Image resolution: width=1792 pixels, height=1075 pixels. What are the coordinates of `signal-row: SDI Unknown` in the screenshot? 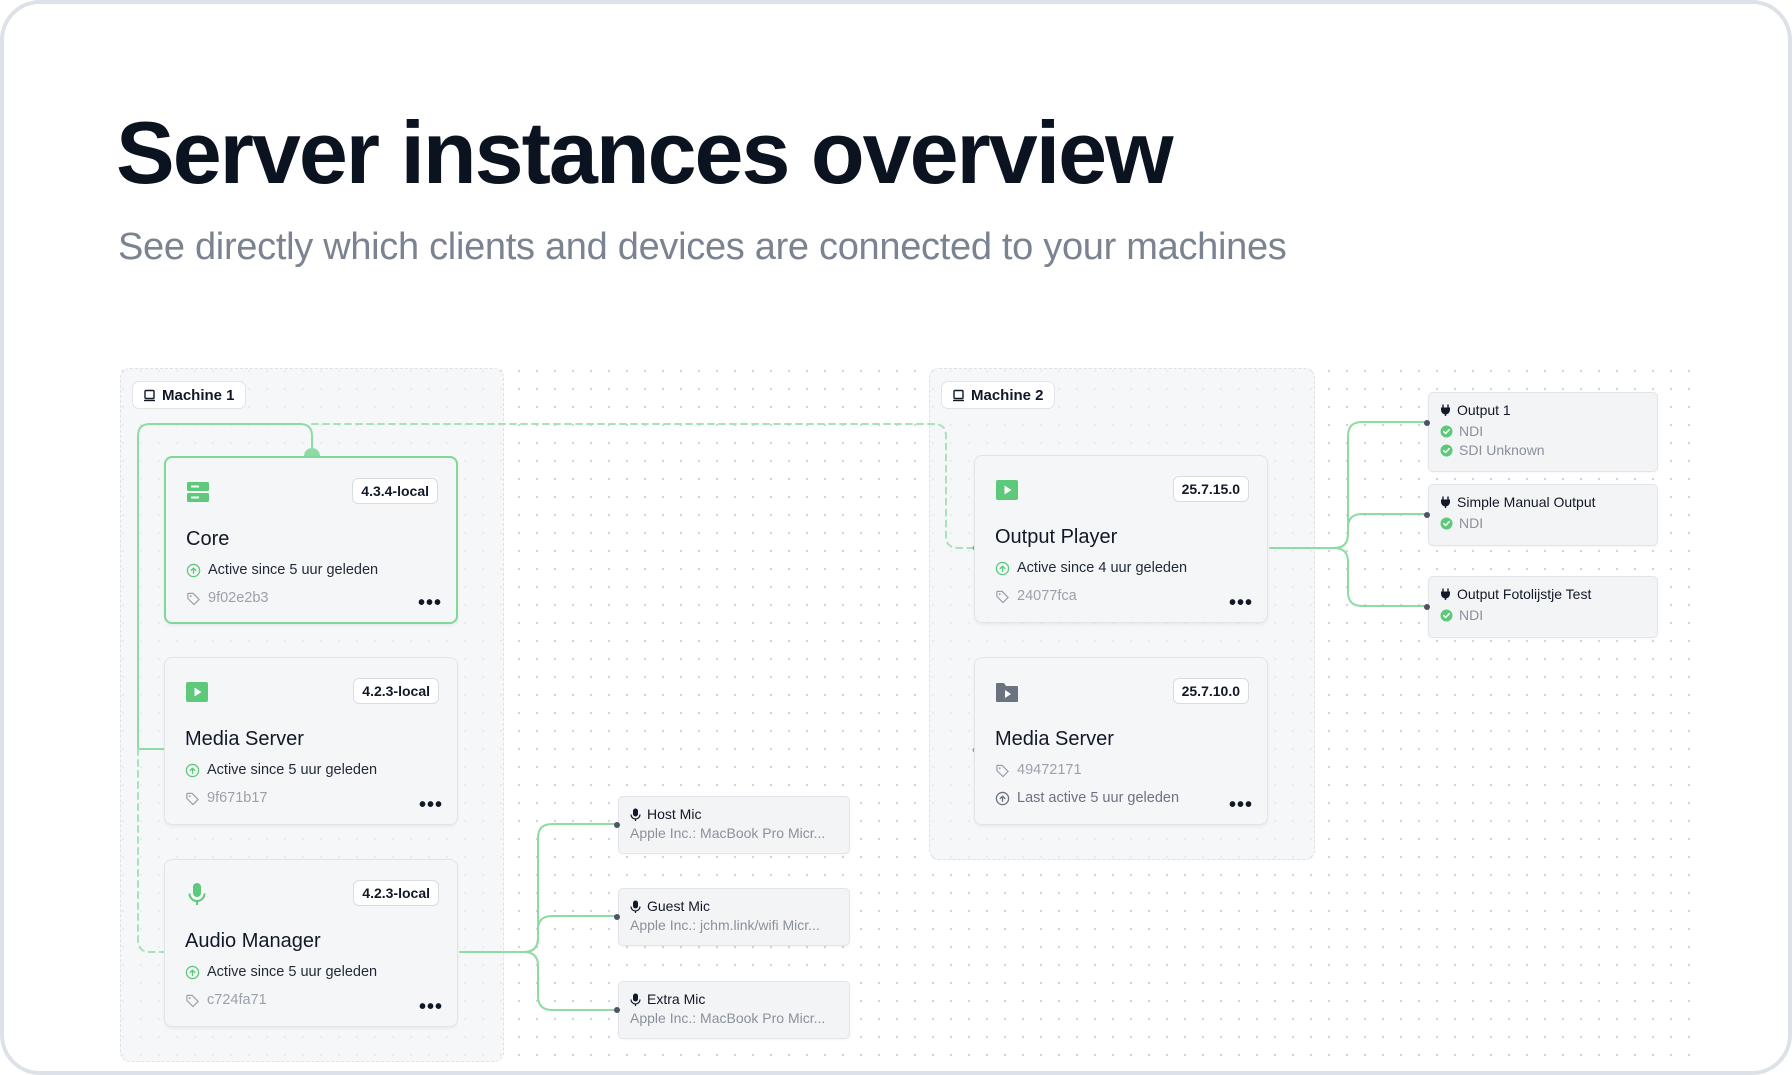 It's located at (1492, 450).